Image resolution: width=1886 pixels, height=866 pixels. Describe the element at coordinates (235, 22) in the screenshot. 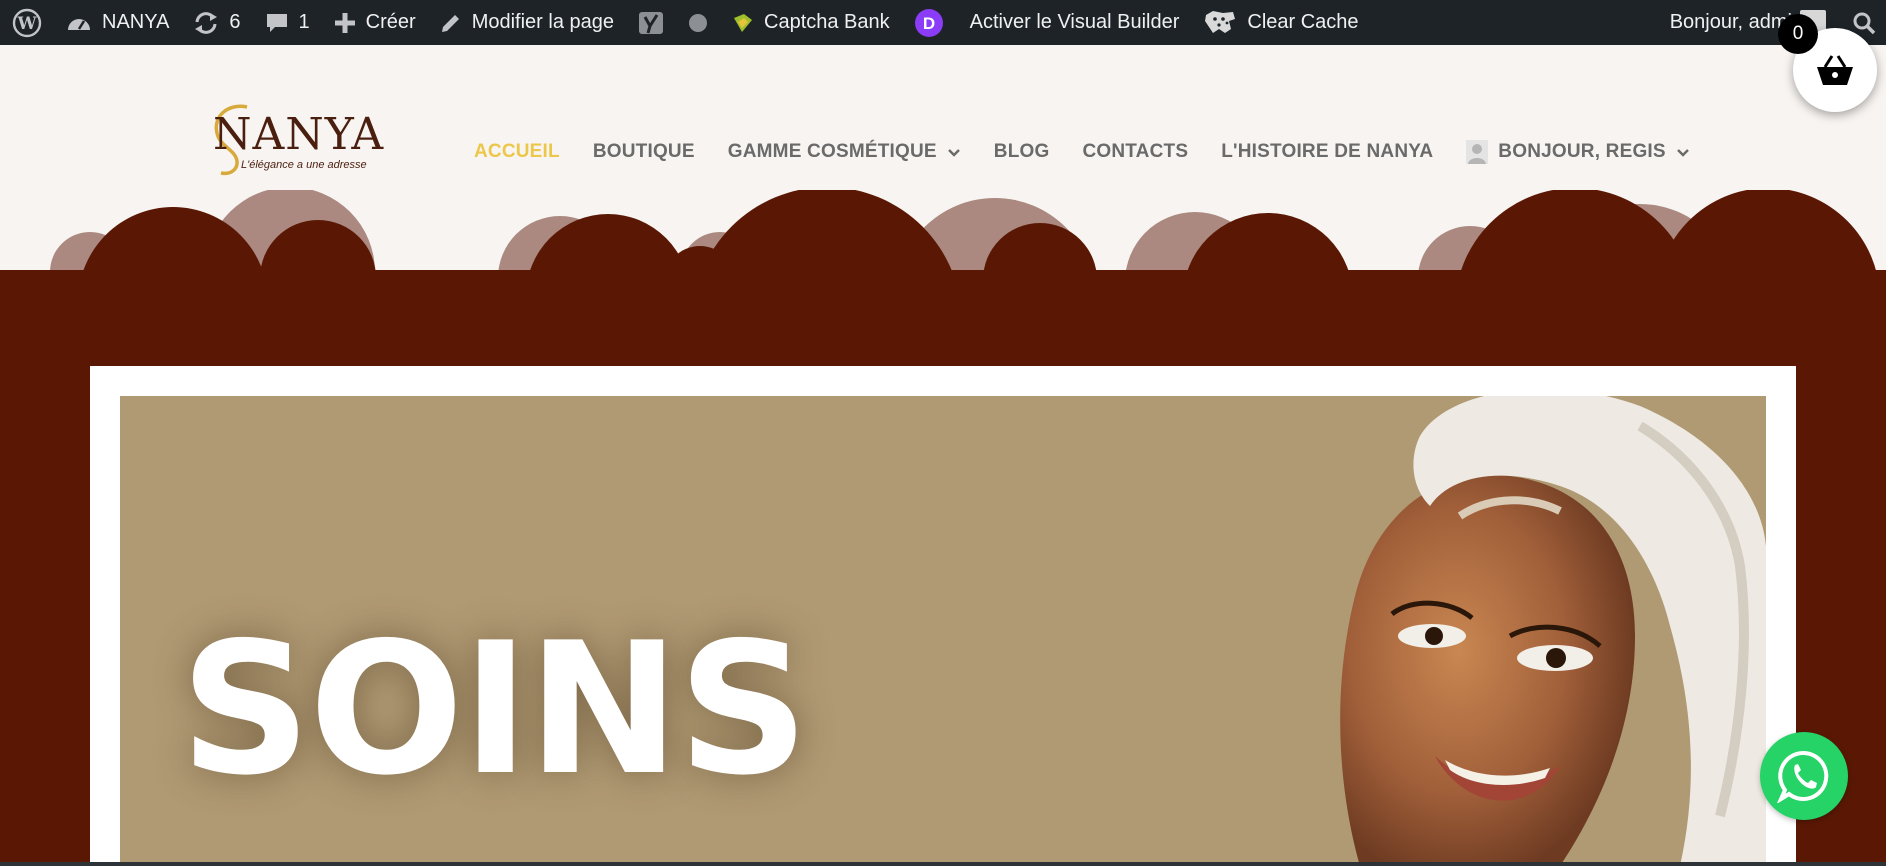

I see `updates-count: 6` at that location.